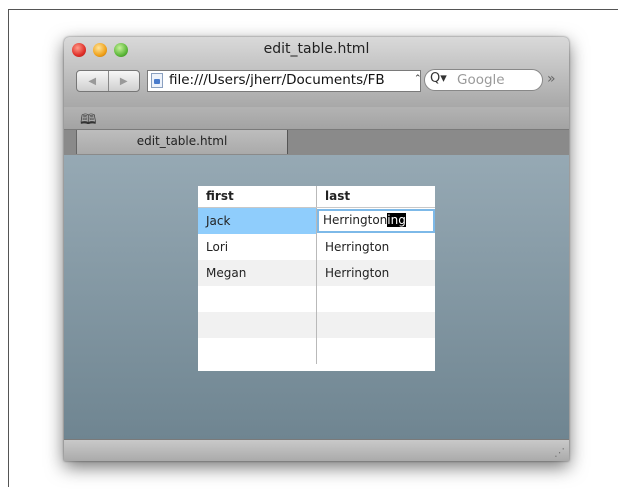 Image resolution: width=627 pixels, height=493 pixels. I want to click on table-row: Jack Herringtoning, so click(316, 221).